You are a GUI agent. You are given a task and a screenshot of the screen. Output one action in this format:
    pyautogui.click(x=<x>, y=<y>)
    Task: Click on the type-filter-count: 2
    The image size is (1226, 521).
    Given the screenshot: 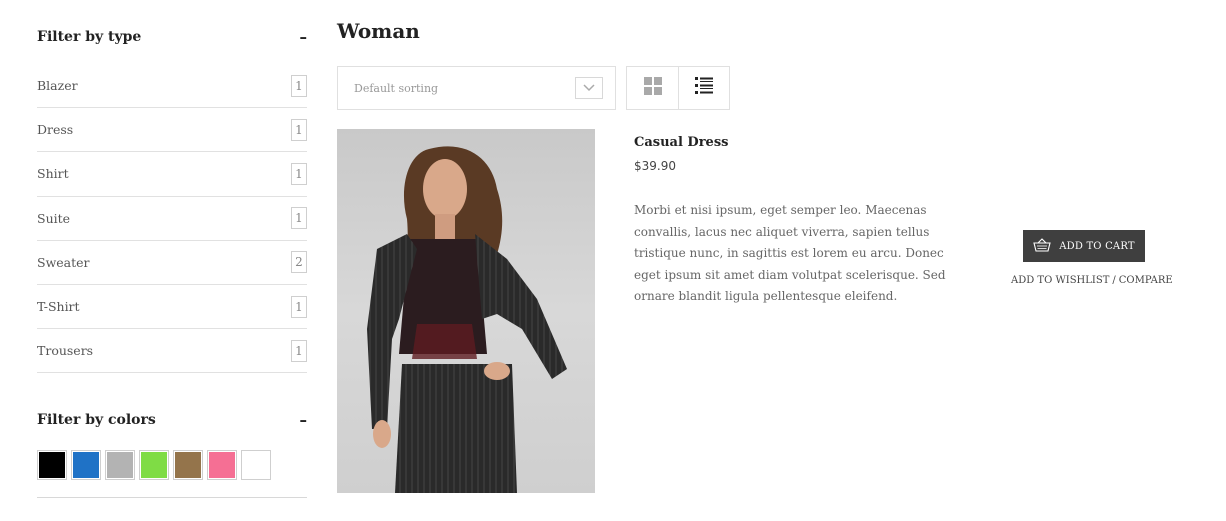 What is the action you would take?
    pyautogui.click(x=299, y=262)
    